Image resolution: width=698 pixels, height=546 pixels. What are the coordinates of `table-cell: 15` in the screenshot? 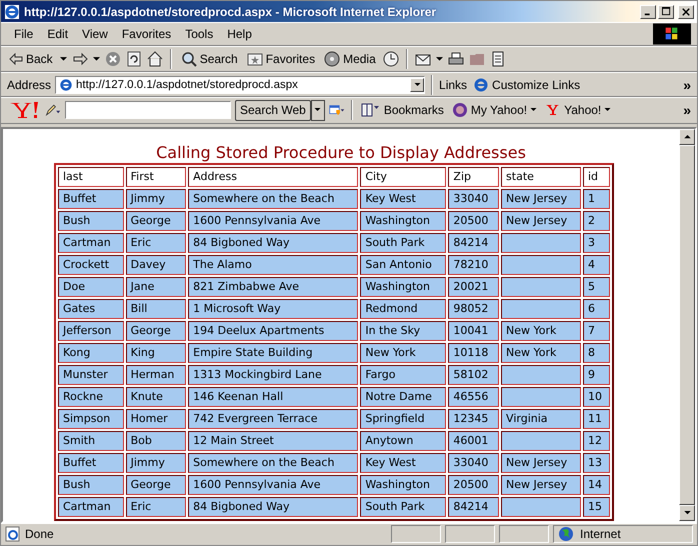 It's located at (596, 506).